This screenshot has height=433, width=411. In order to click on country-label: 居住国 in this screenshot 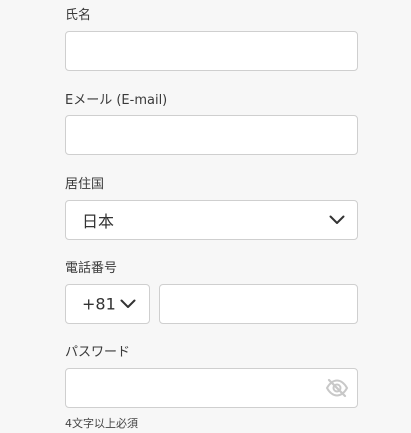, I will do `click(85, 184)`.